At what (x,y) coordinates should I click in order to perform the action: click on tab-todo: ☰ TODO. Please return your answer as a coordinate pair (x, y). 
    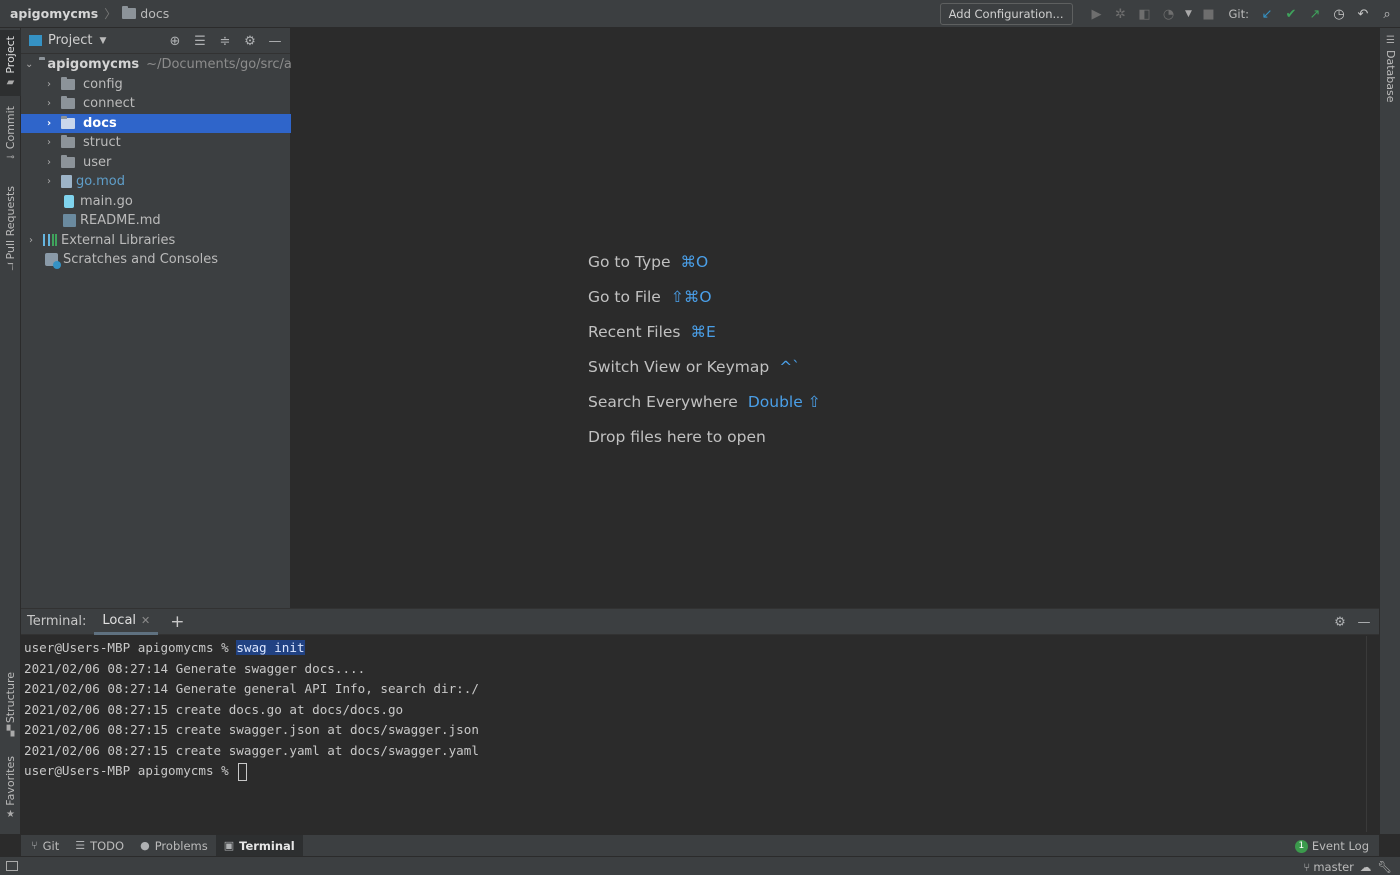
    Looking at the image, I should click on (99, 846).